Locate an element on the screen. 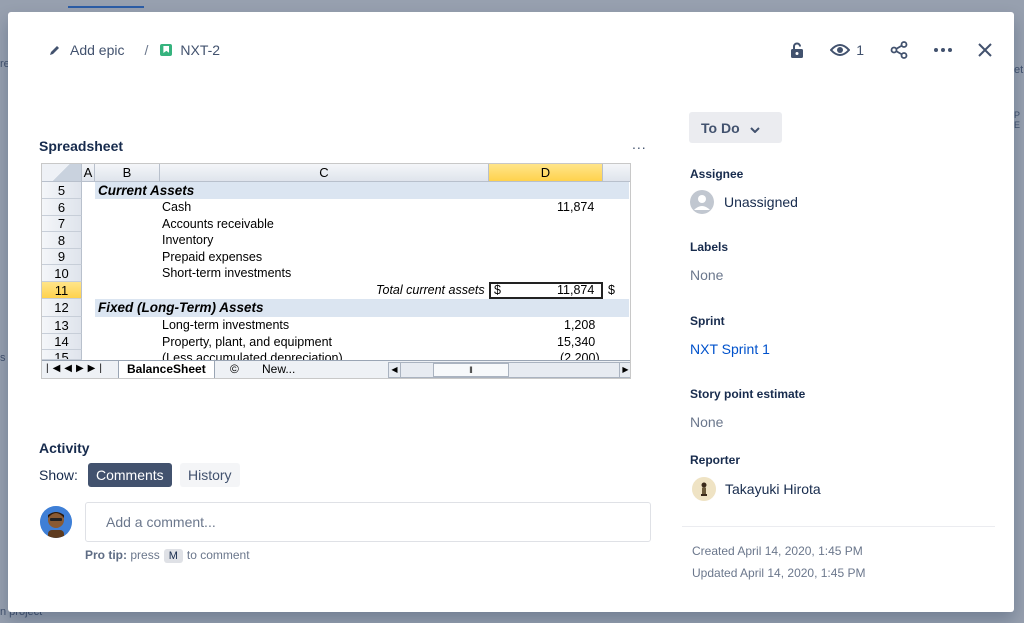  column-header-e is located at coordinates (616, 173).